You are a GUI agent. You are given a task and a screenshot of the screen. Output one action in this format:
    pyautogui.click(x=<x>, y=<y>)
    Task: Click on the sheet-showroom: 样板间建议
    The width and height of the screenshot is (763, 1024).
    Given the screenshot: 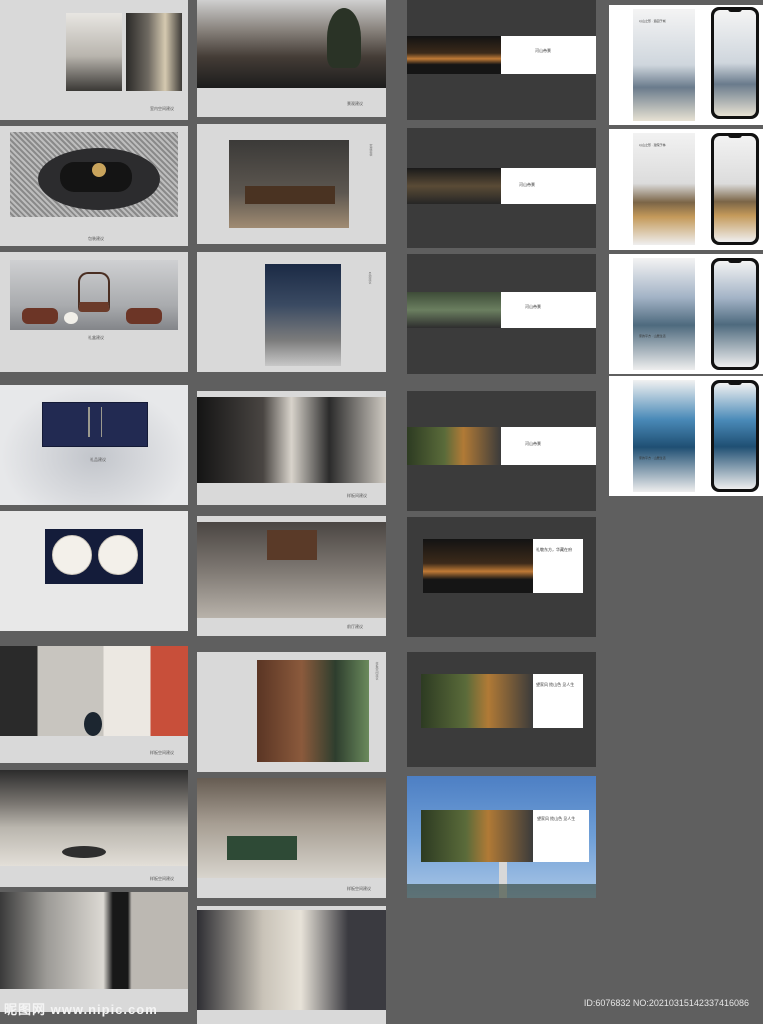 What is the action you would take?
    pyautogui.click(x=291, y=448)
    